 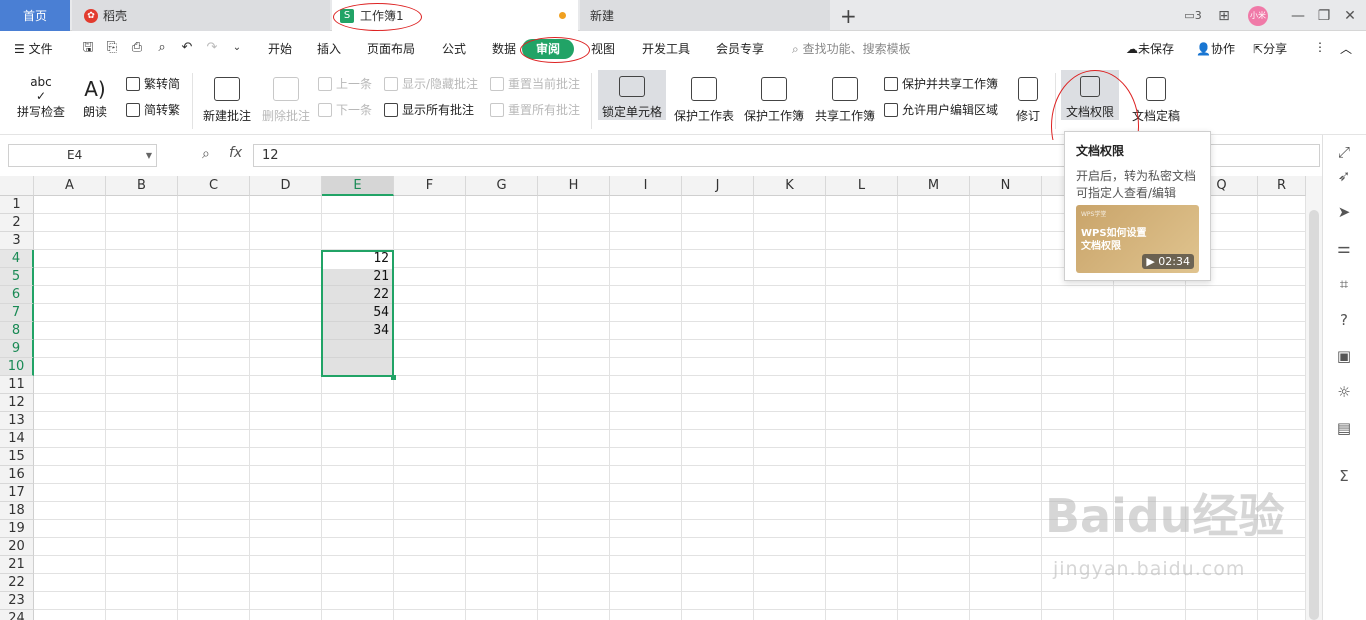 I want to click on reset-all-comments-button: 重置所有批注, so click(x=535, y=109).